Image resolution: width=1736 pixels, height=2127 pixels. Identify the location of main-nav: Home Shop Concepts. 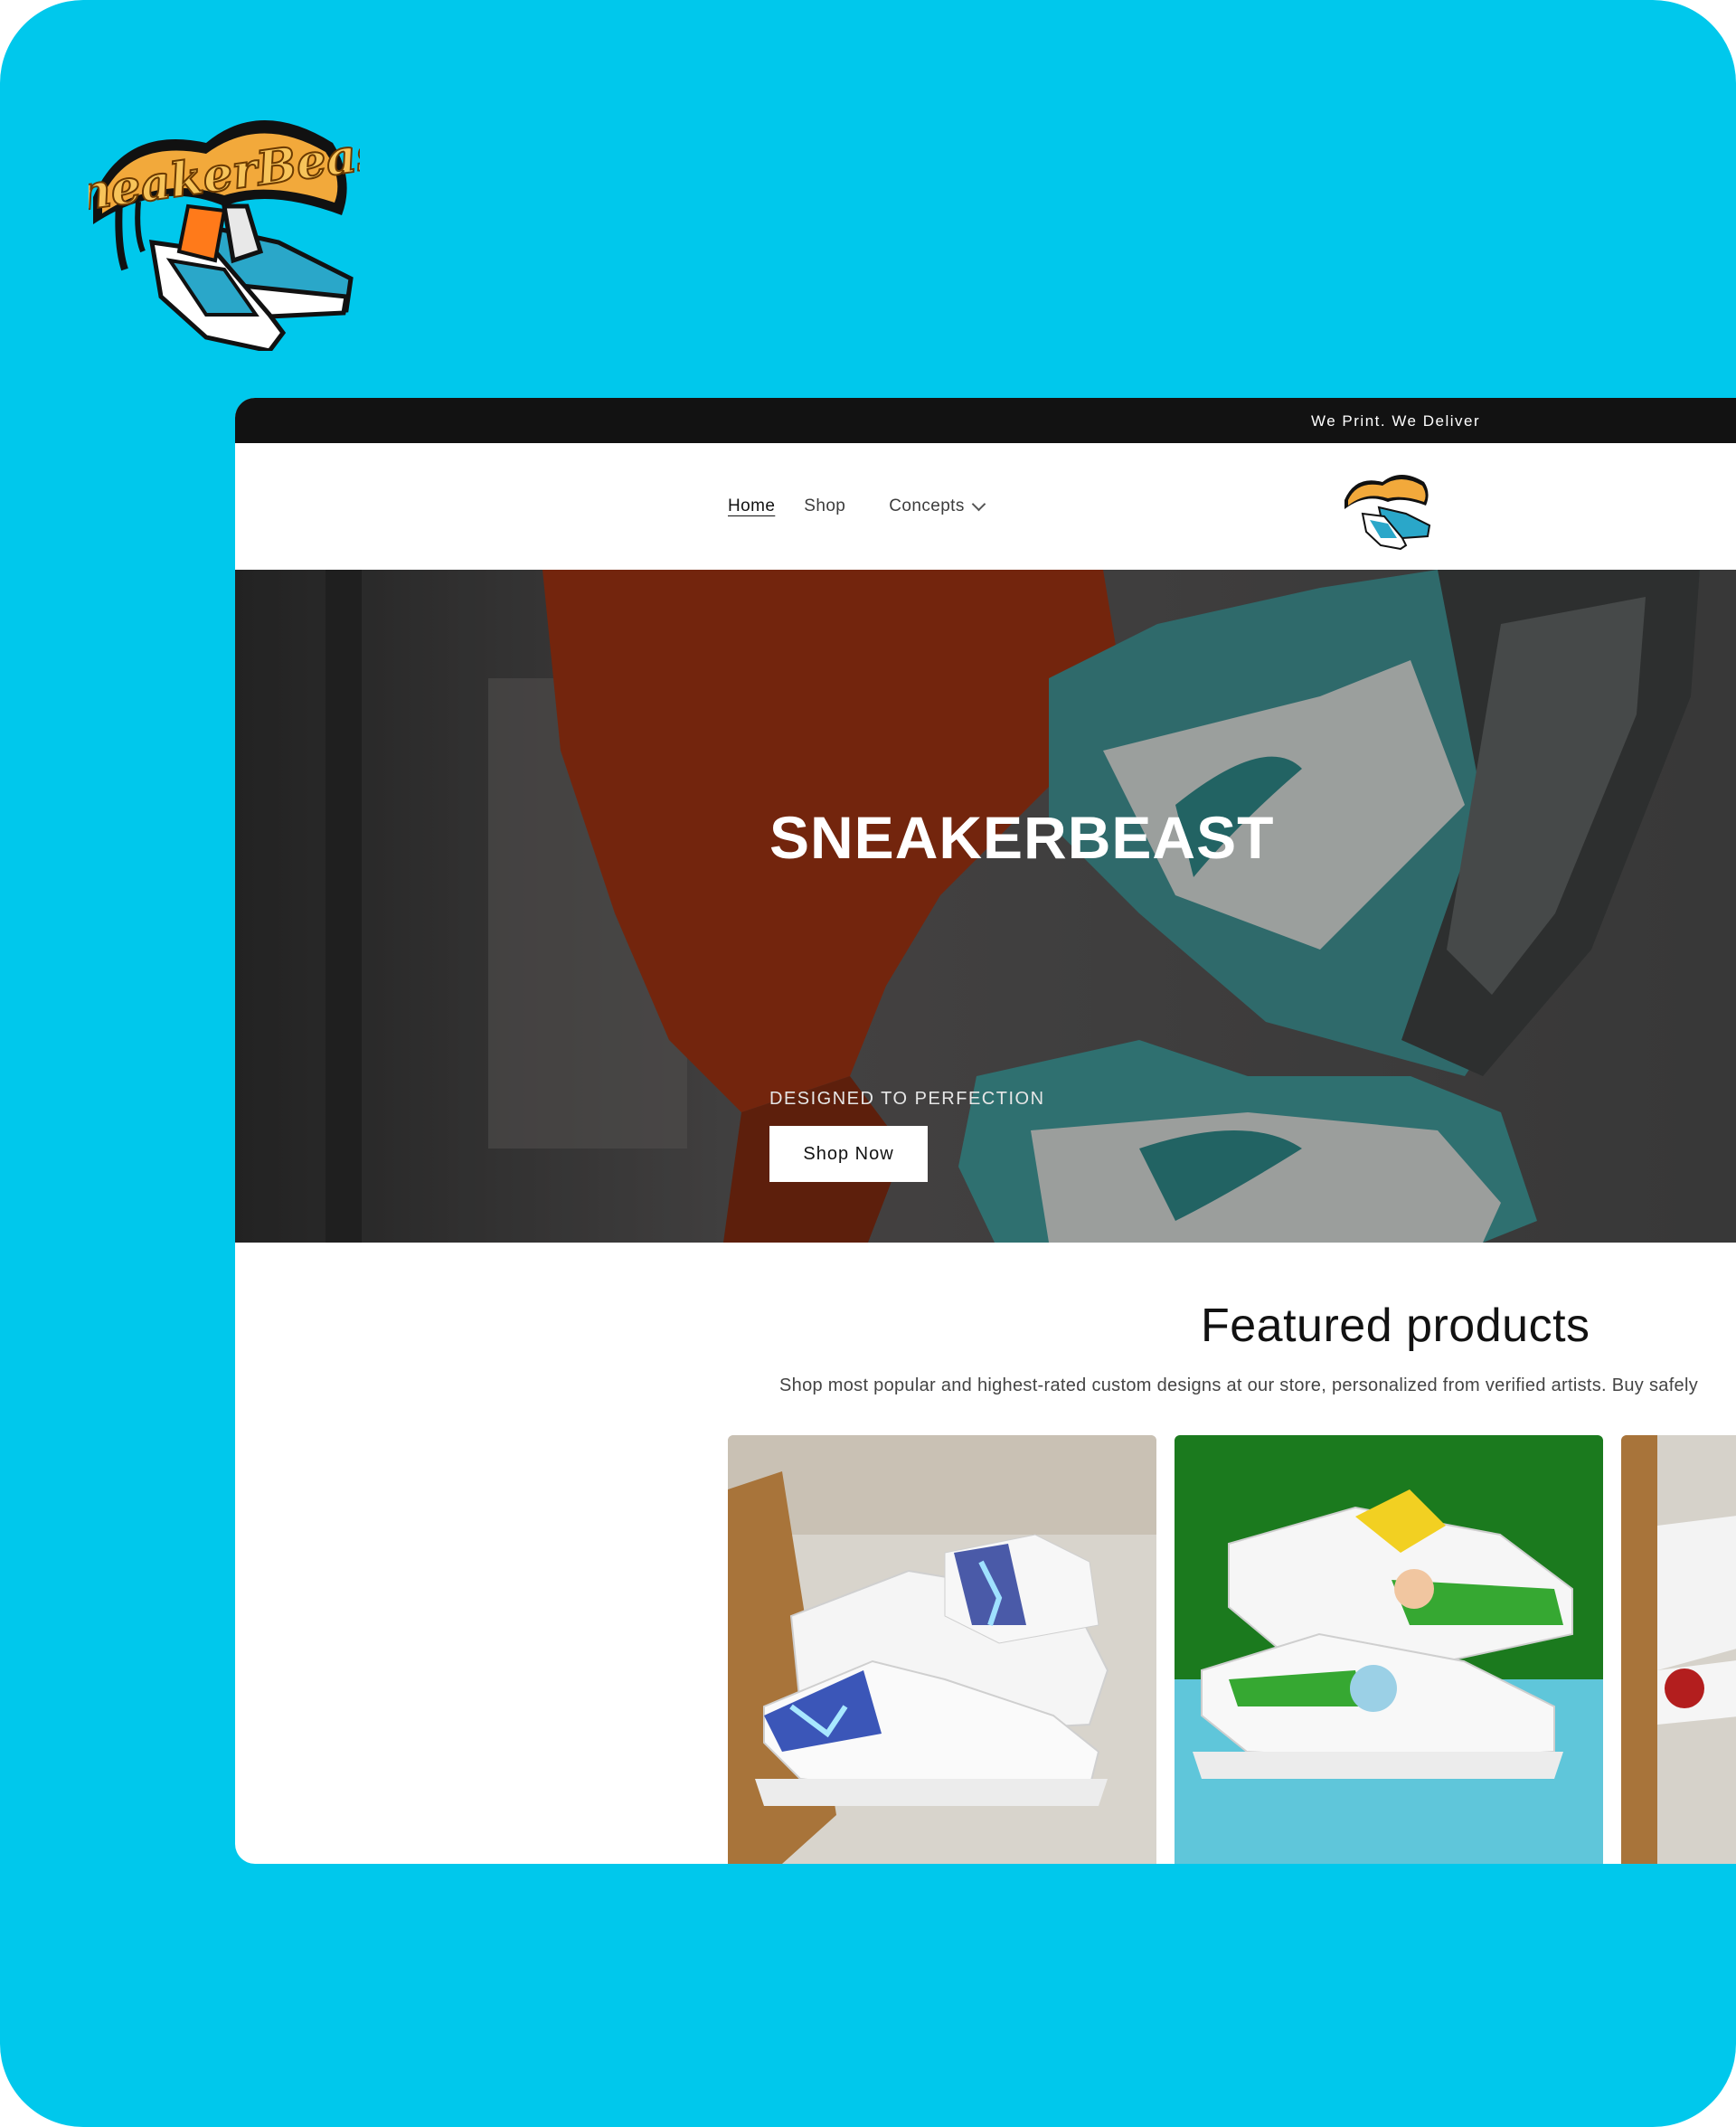
(857, 506).